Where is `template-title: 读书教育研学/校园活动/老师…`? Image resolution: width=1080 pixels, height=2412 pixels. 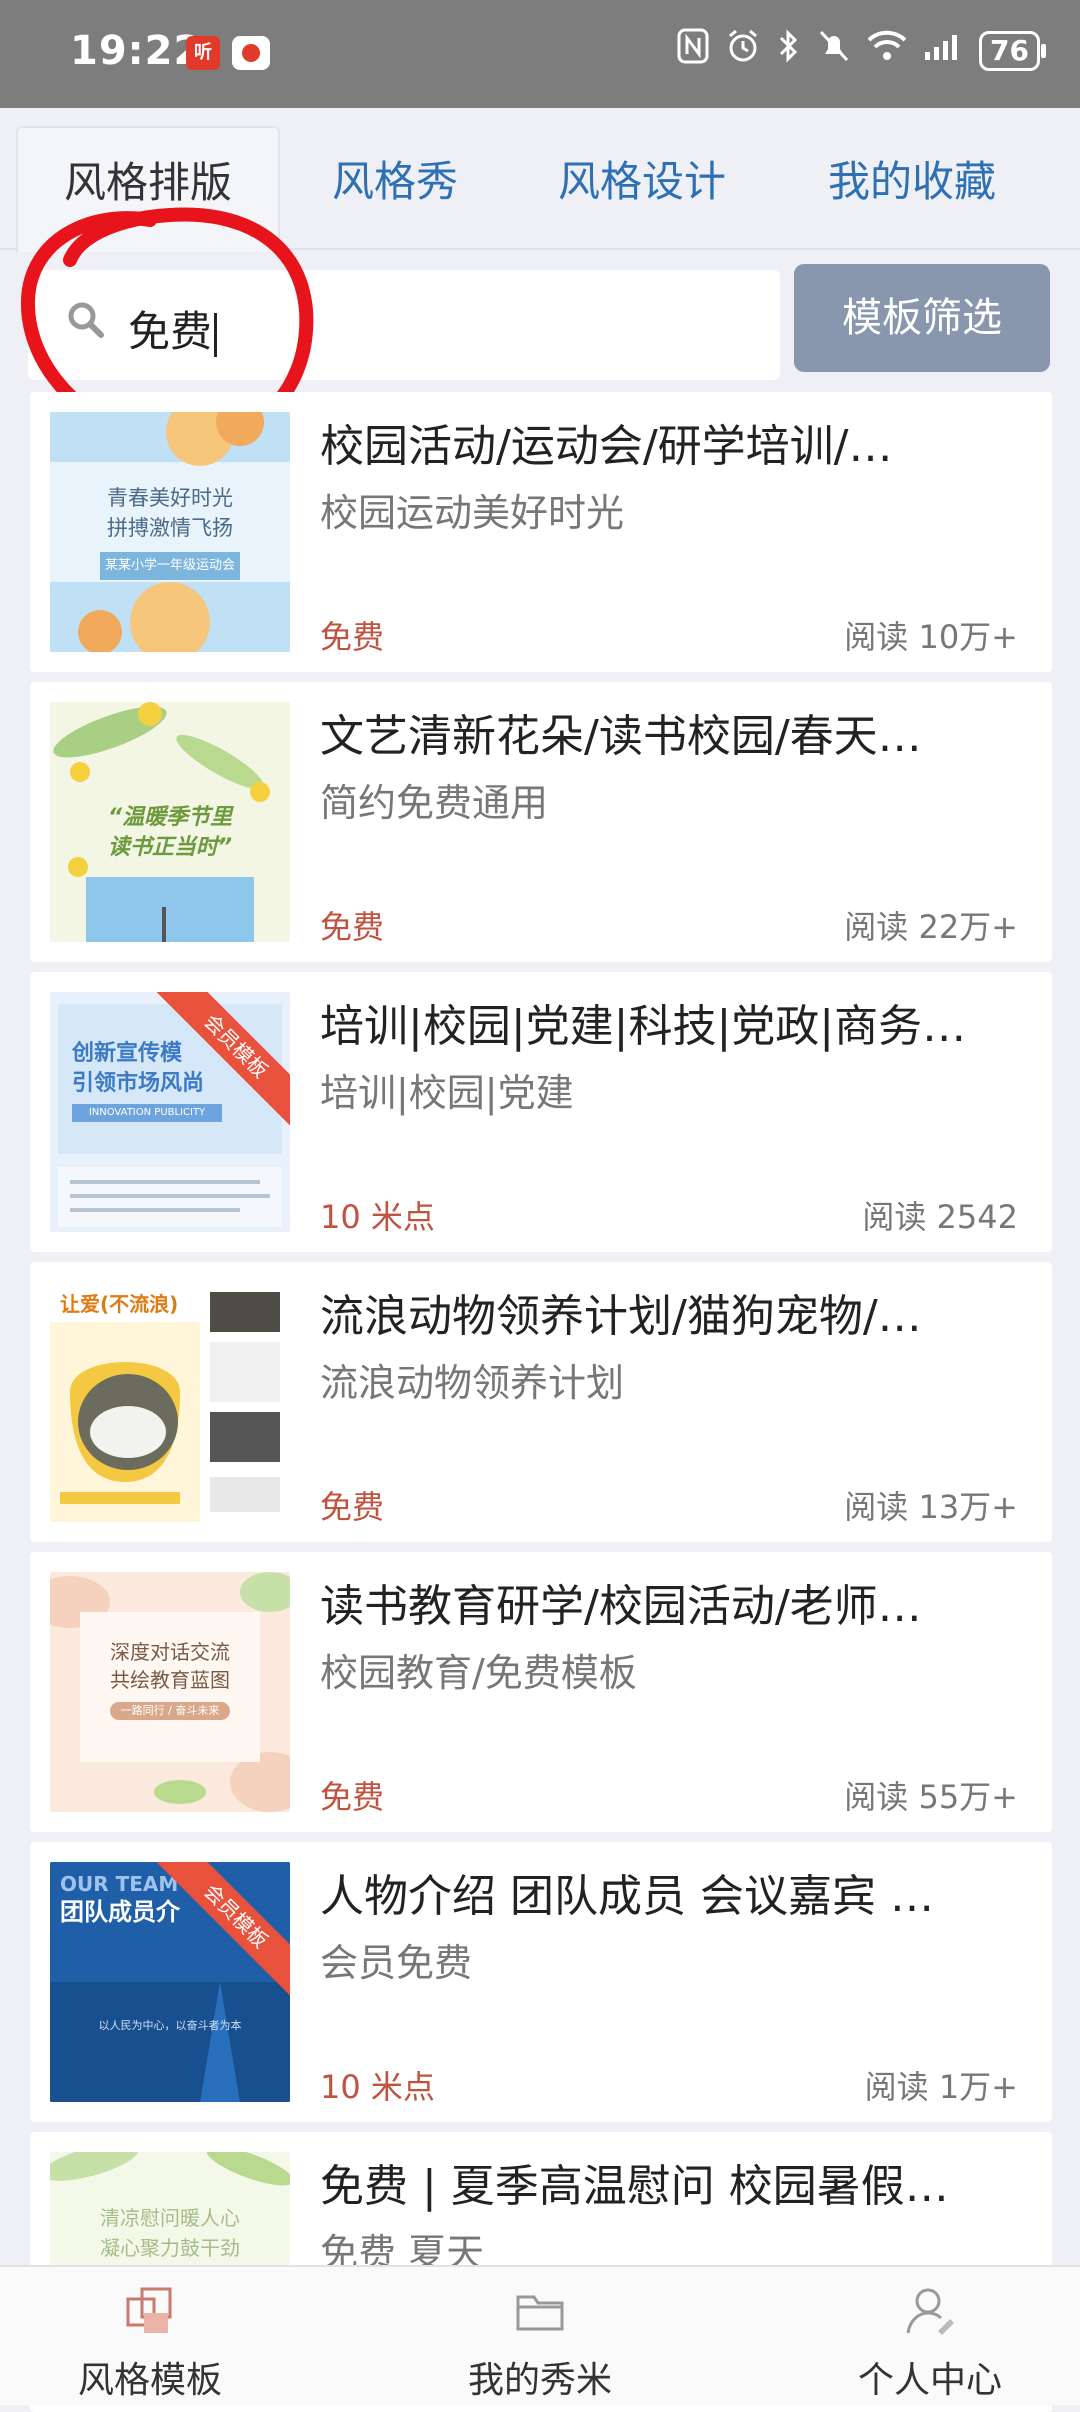
template-title: 读书教育研学/校园活动/老师… is located at coordinates (621, 1606).